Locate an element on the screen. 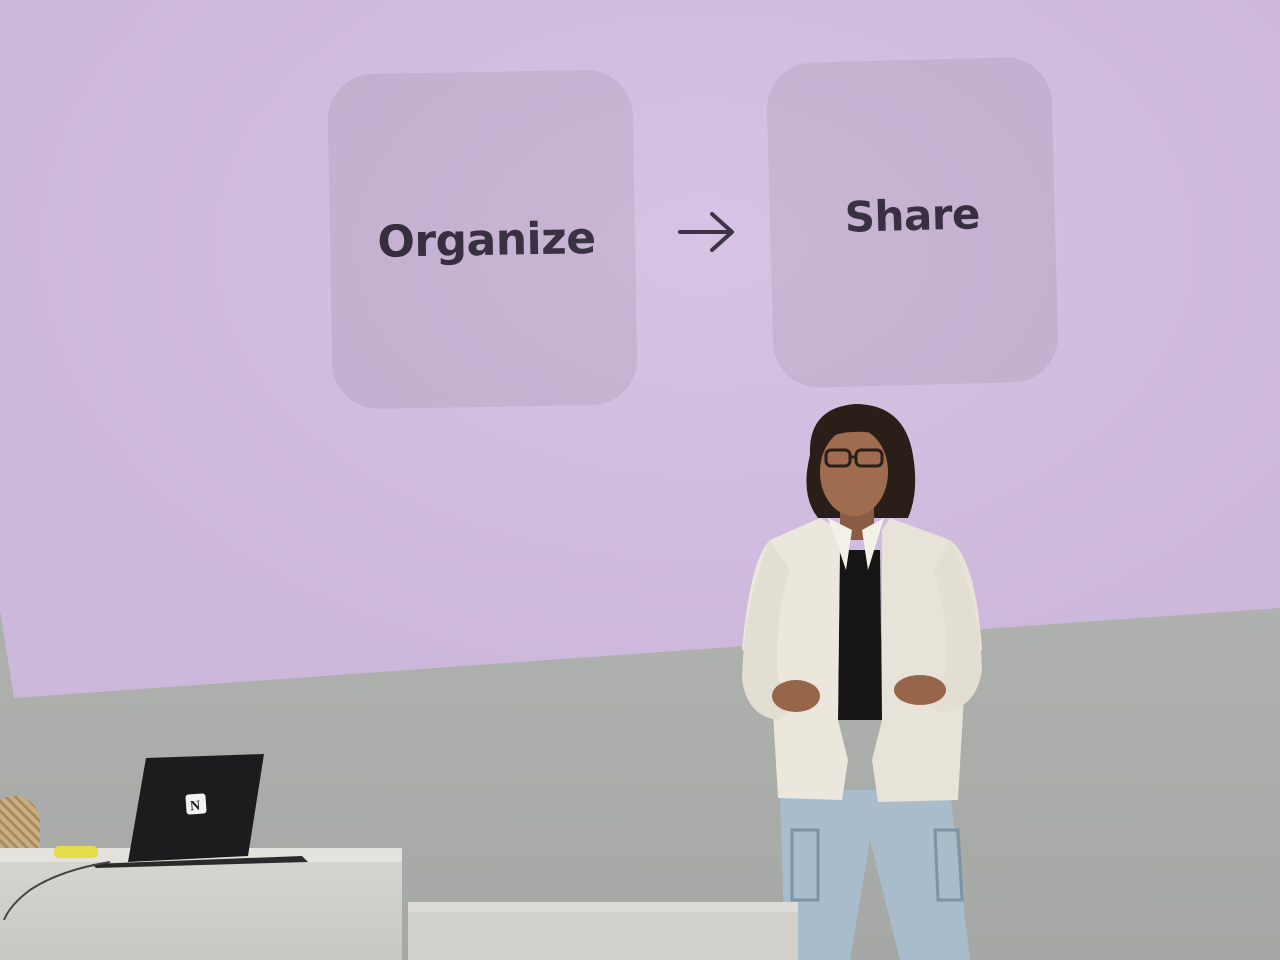 The image size is (1280, 960). organize-card: Organize is located at coordinates (482, 239).